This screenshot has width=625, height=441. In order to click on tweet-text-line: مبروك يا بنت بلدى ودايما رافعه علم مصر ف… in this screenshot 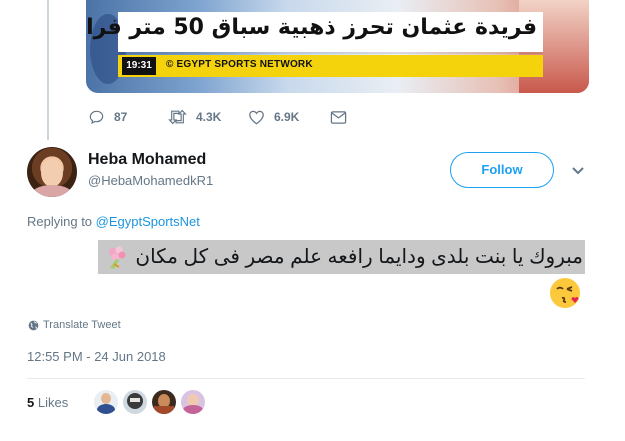, I will do `click(341, 257)`.